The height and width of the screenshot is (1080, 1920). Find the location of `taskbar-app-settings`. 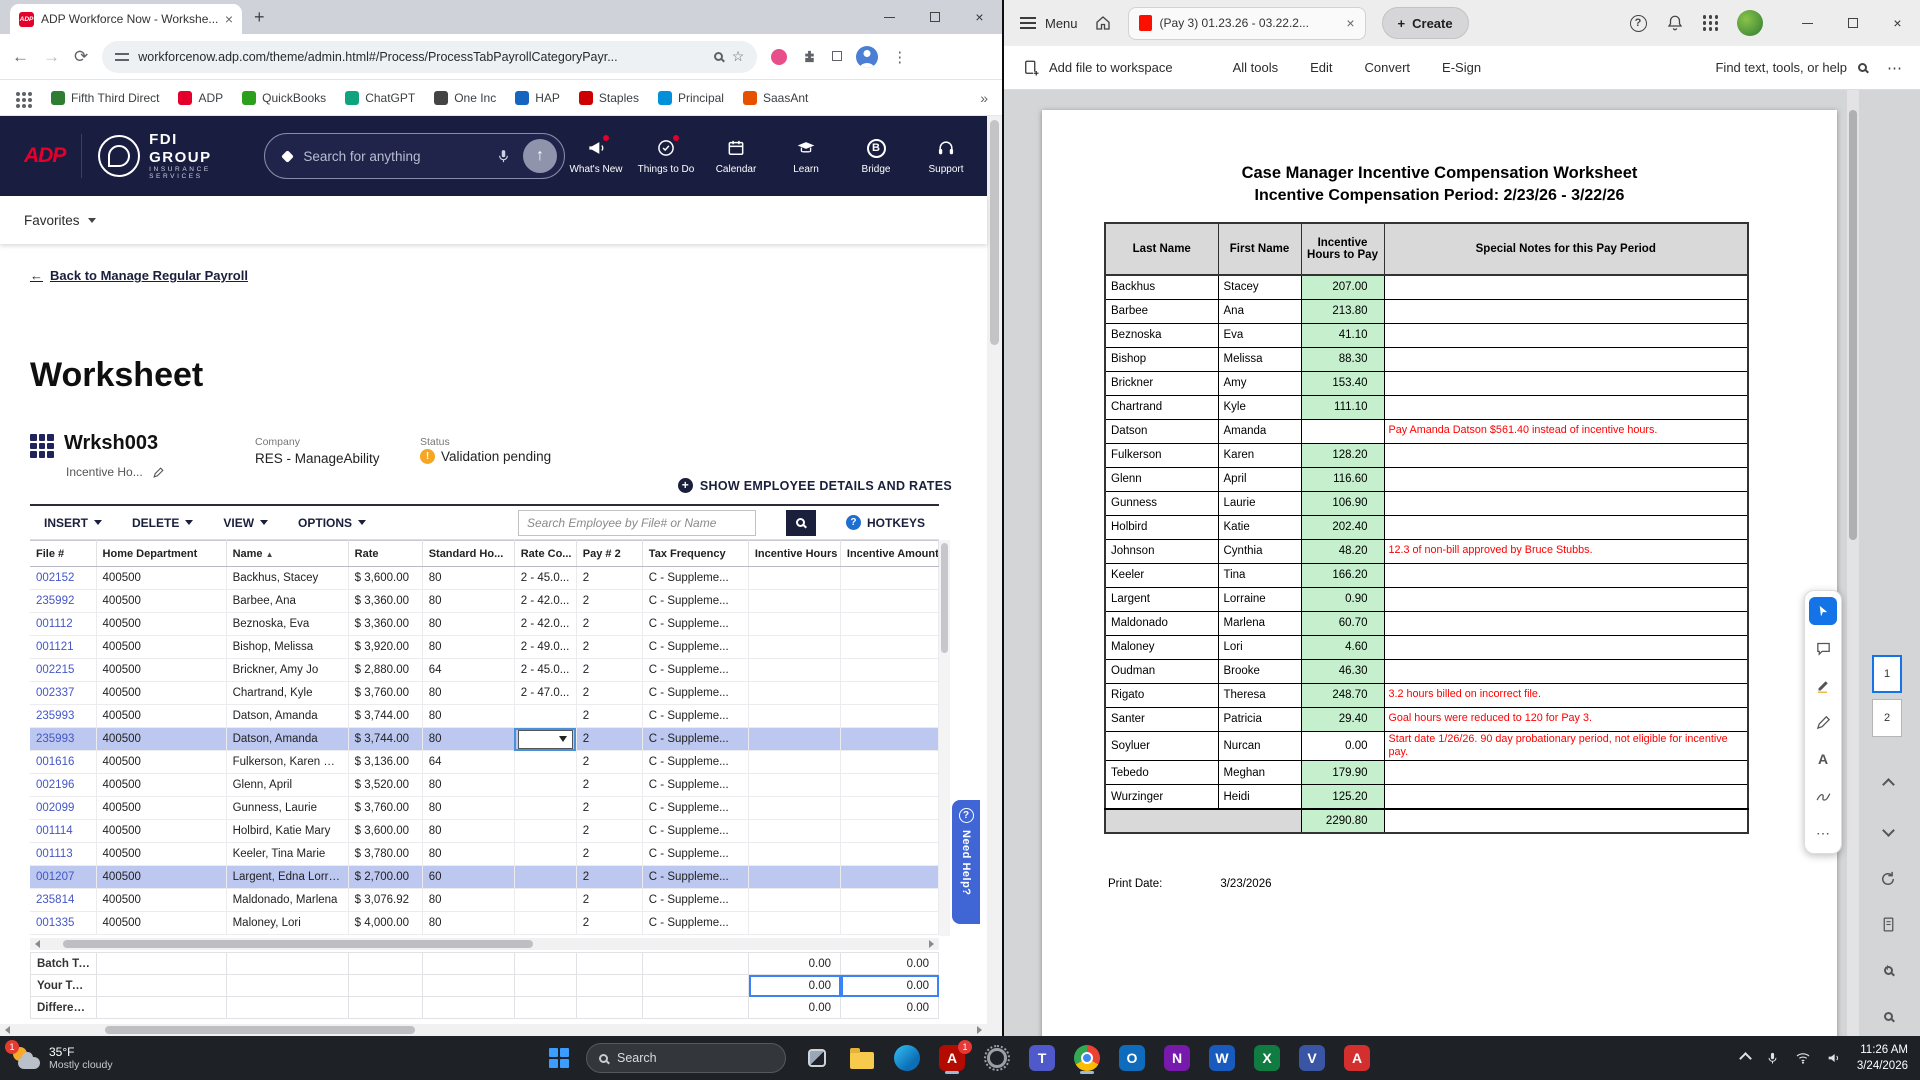

taskbar-app-settings is located at coordinates (997, 1058).